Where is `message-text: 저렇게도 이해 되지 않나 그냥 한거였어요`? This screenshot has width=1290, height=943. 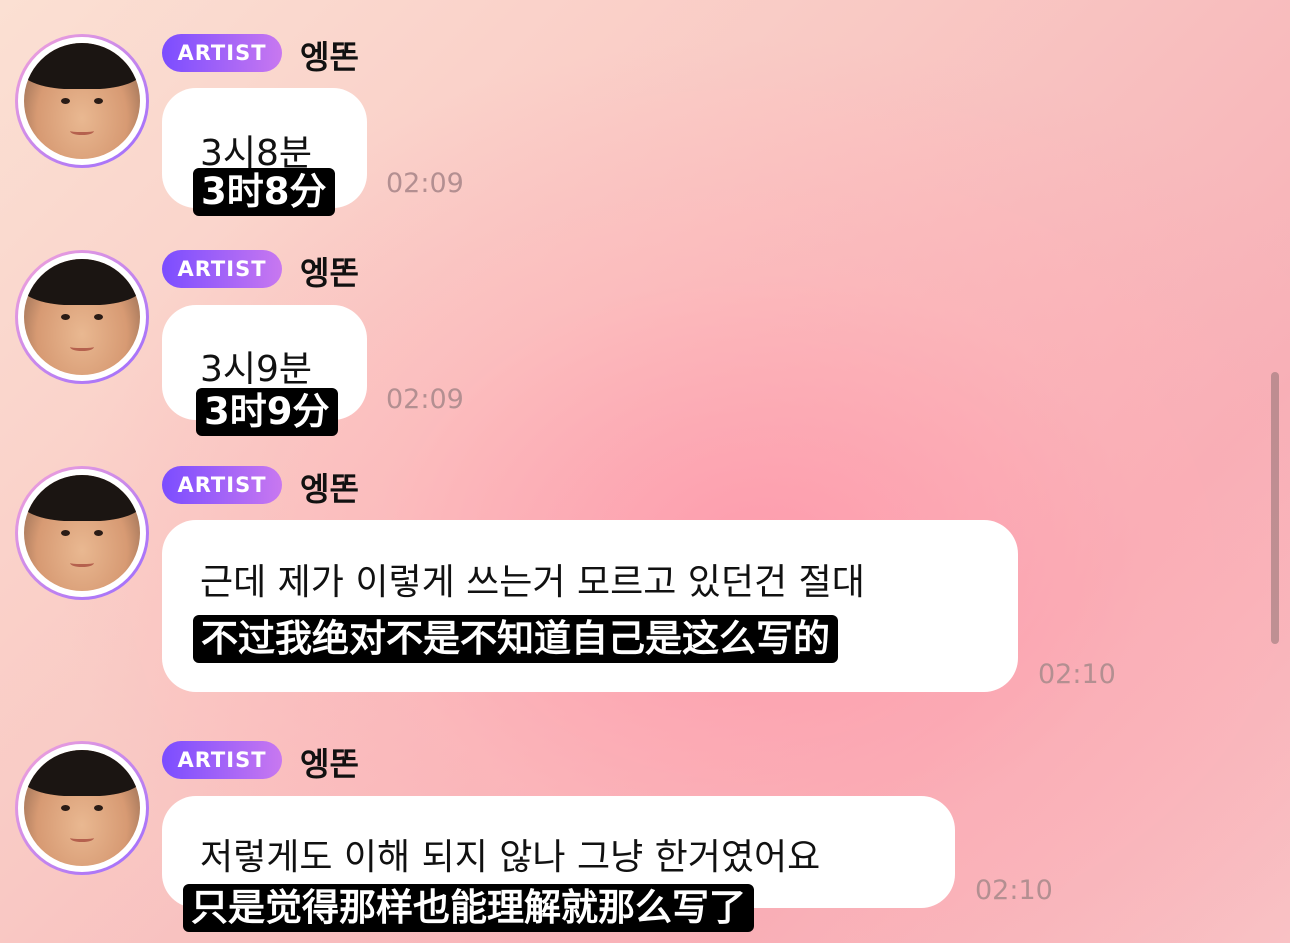
message-text: 저렇게도 이해 되지 않나 그냥 한거였어요 is located at coordinates (510, 857).